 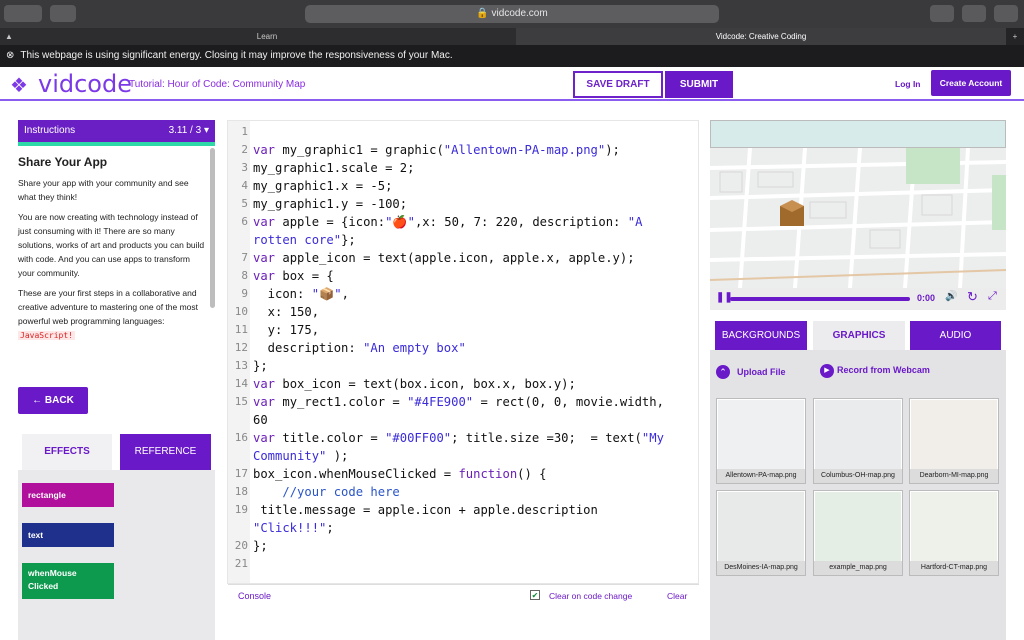 I want to click on clear-on-change-checkbox: ✔, so click(x=535, y=595).